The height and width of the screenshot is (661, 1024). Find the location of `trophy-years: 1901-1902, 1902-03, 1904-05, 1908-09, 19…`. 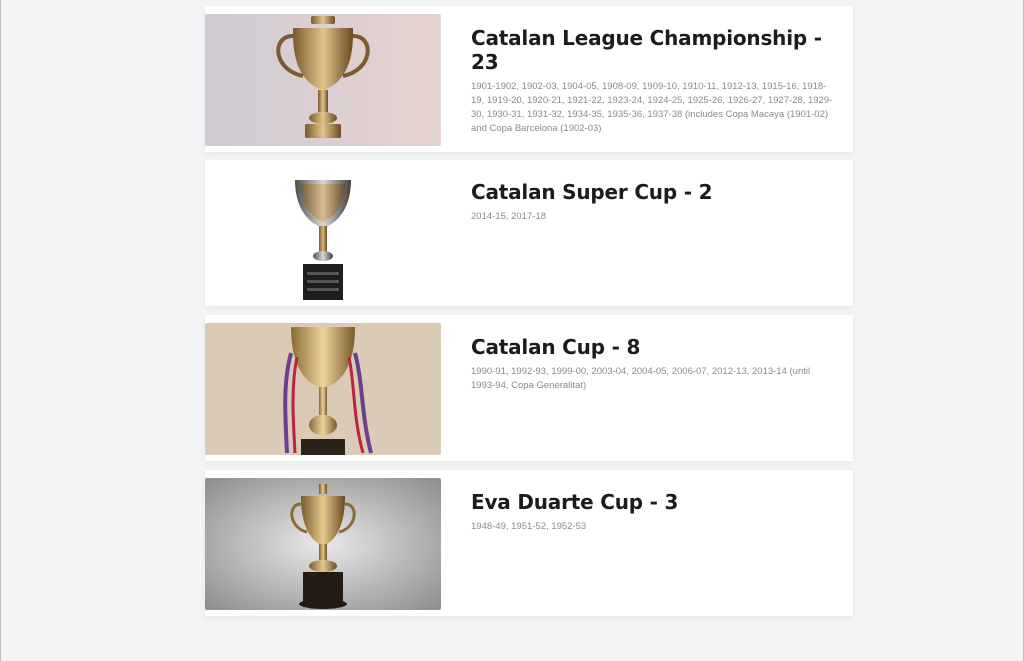

trophy-years: 1901-1902, 1902-03, 1904-05, 1908-09, 19… is located at coordinates (652, 107).